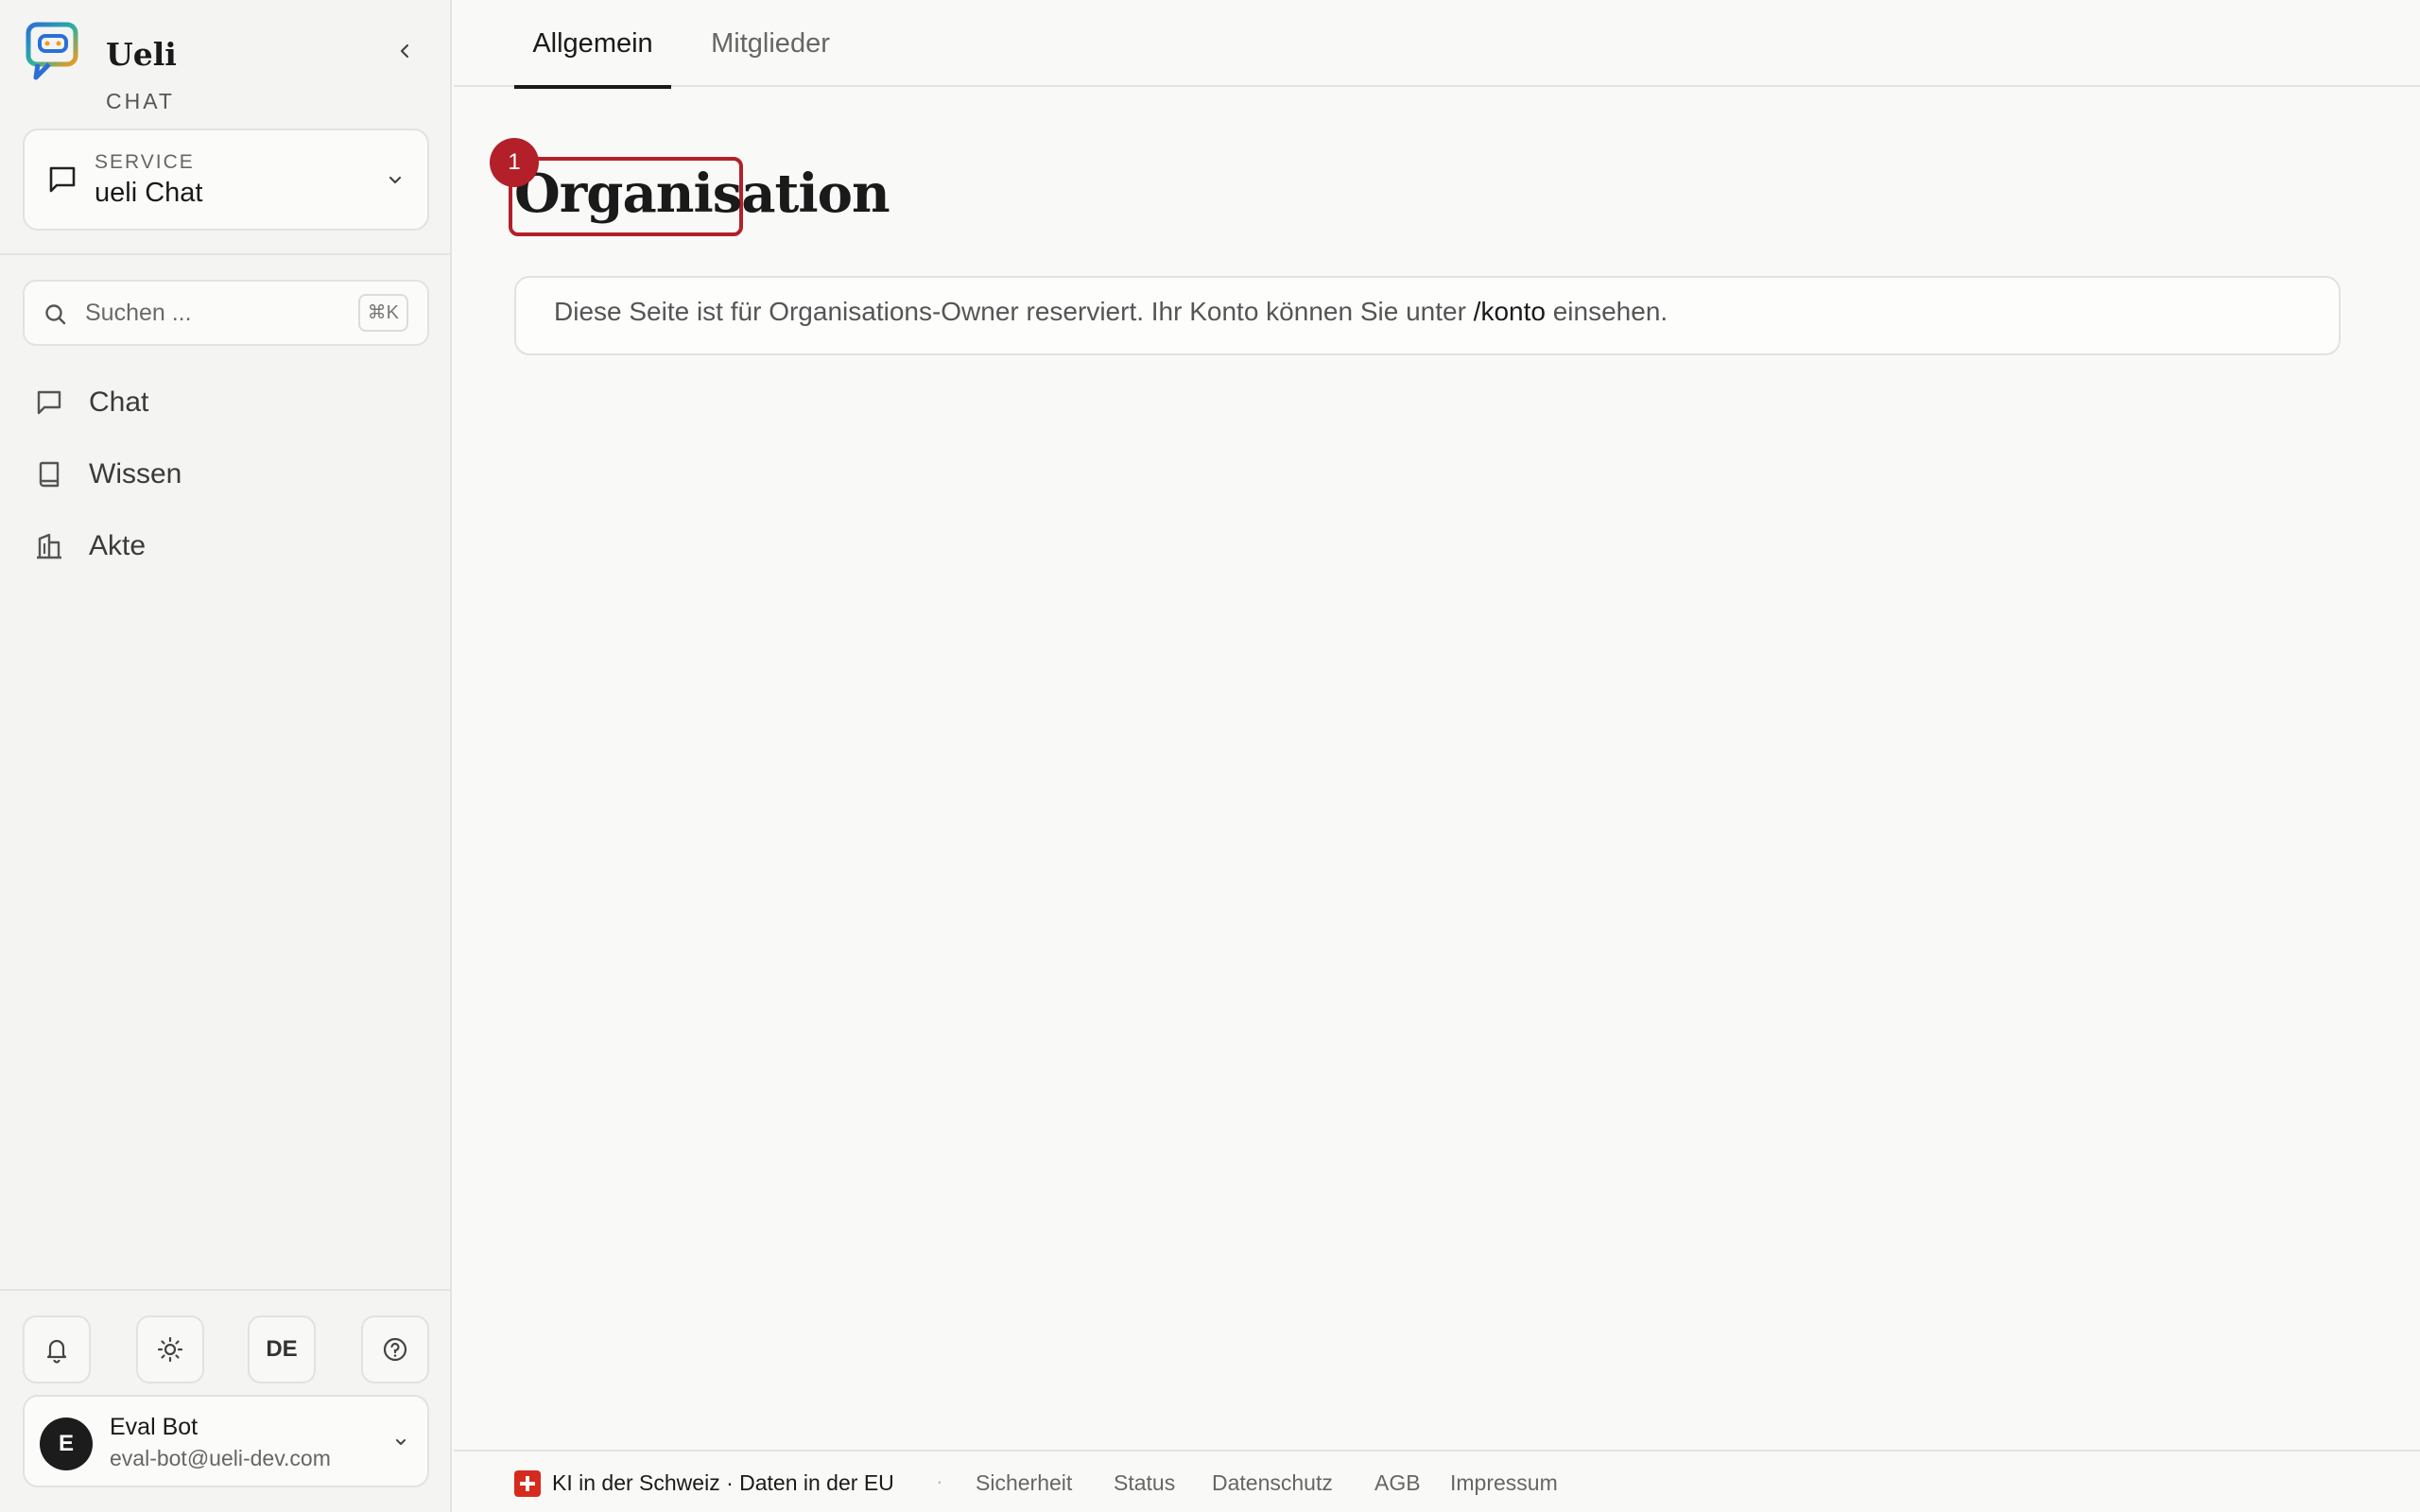 The width and height of the screenshot is (2420, 1512). Describe the element at coordinates (1437, 44) in the screenshot. I see `tab-bar: Allgemein Mitglieder` at that location.